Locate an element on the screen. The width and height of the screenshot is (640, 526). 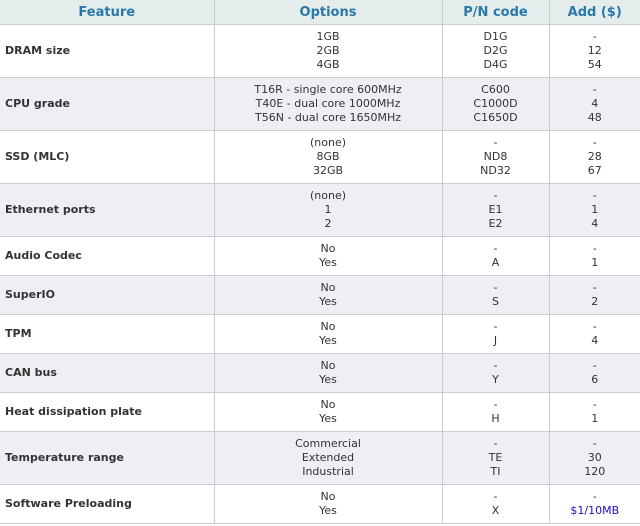
feature-cell: CPU grade is located at coordinates (107, 104).